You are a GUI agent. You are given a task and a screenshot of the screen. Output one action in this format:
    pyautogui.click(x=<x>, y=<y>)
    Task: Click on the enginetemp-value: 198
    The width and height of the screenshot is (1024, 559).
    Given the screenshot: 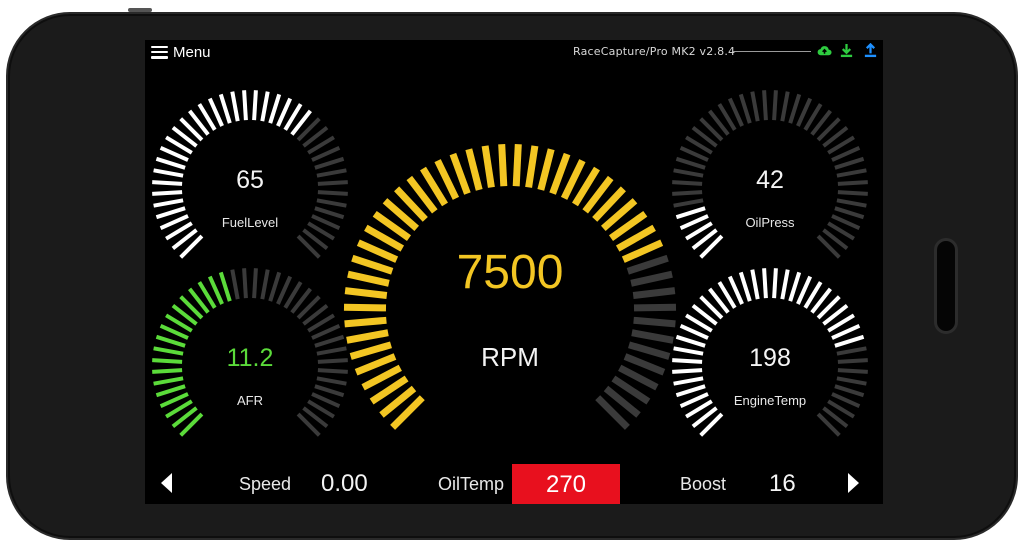 What is the action you would take?
    pyautogui.click(x=770, y=358)
    